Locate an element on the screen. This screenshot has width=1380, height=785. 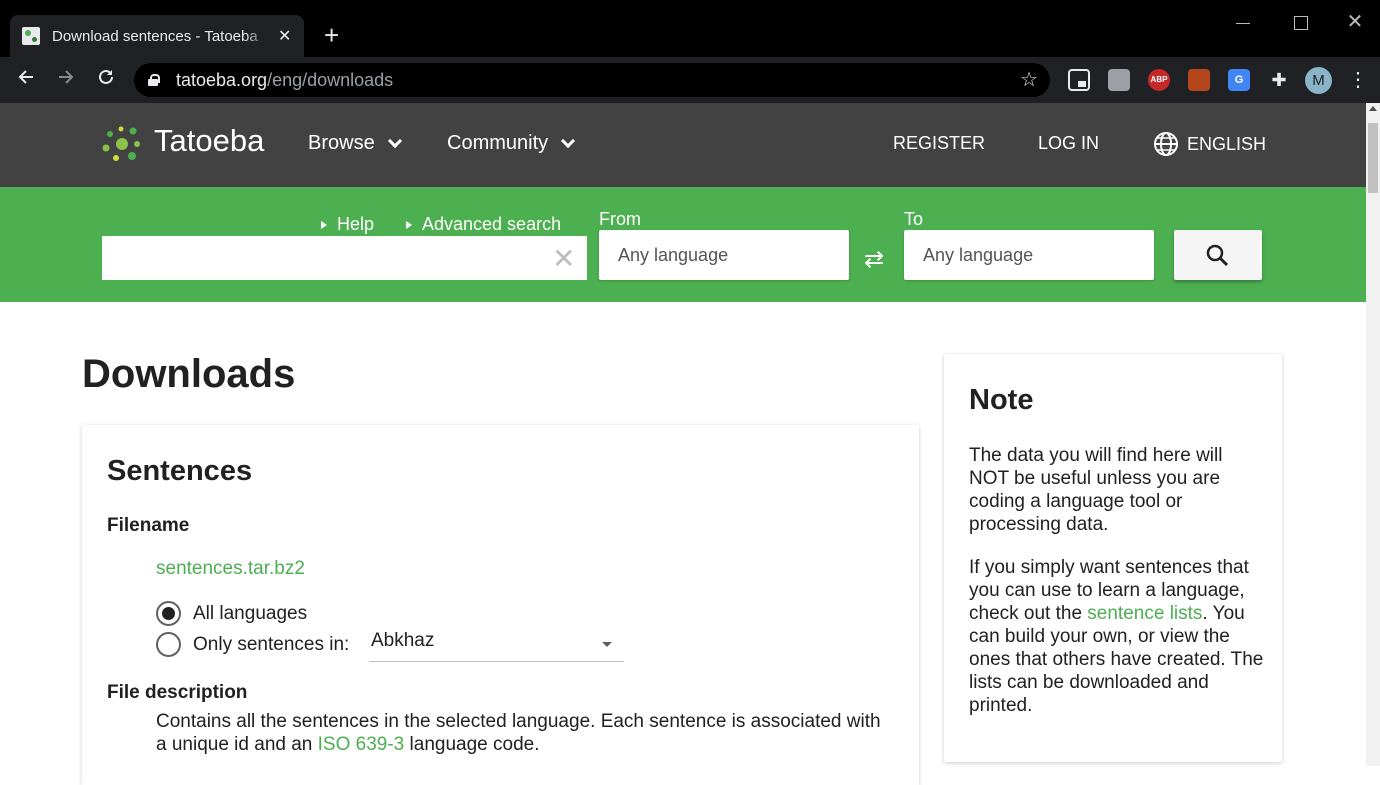
language-menu: ENGLISH is located at coordinates (1209, 144).